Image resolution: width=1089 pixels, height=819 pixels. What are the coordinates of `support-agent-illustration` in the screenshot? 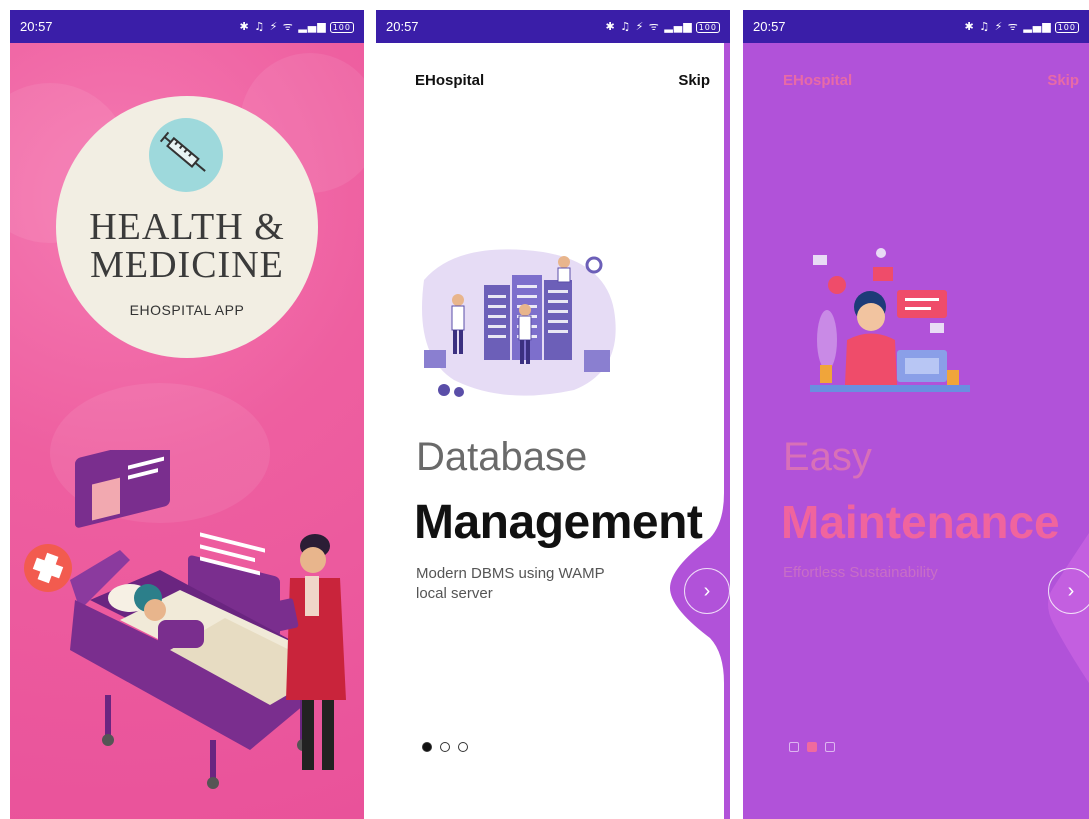 It's located at (890, 320).